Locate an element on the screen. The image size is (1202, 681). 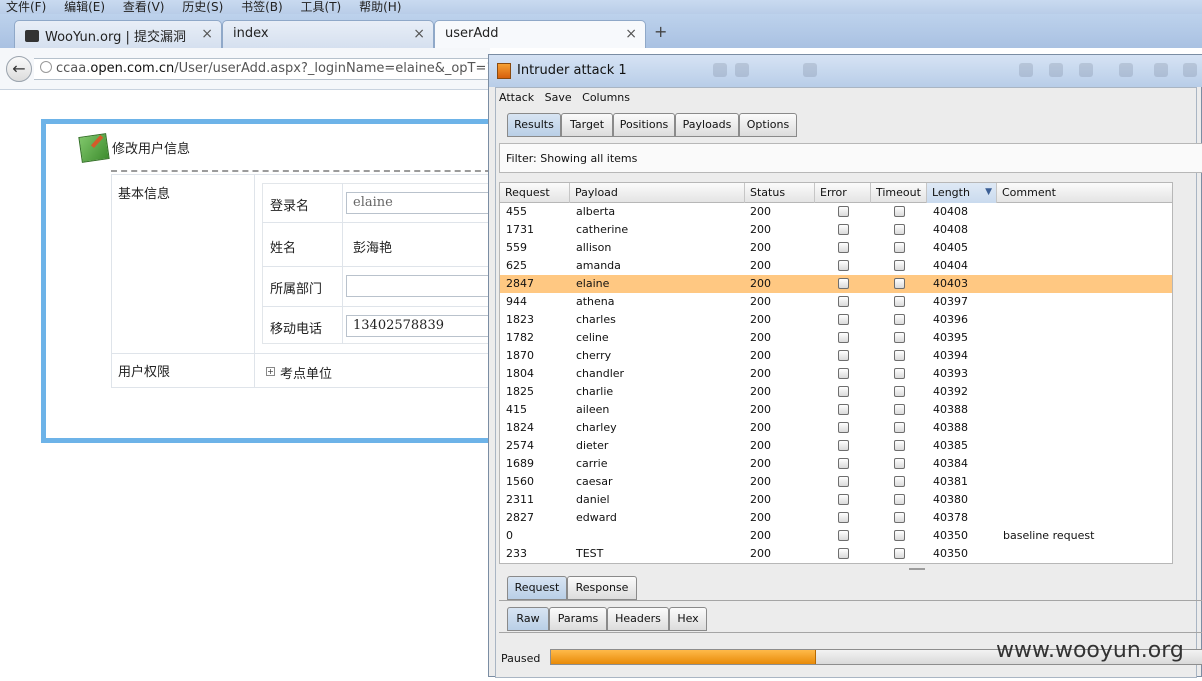
department-input is located at coordinates (418, 286).